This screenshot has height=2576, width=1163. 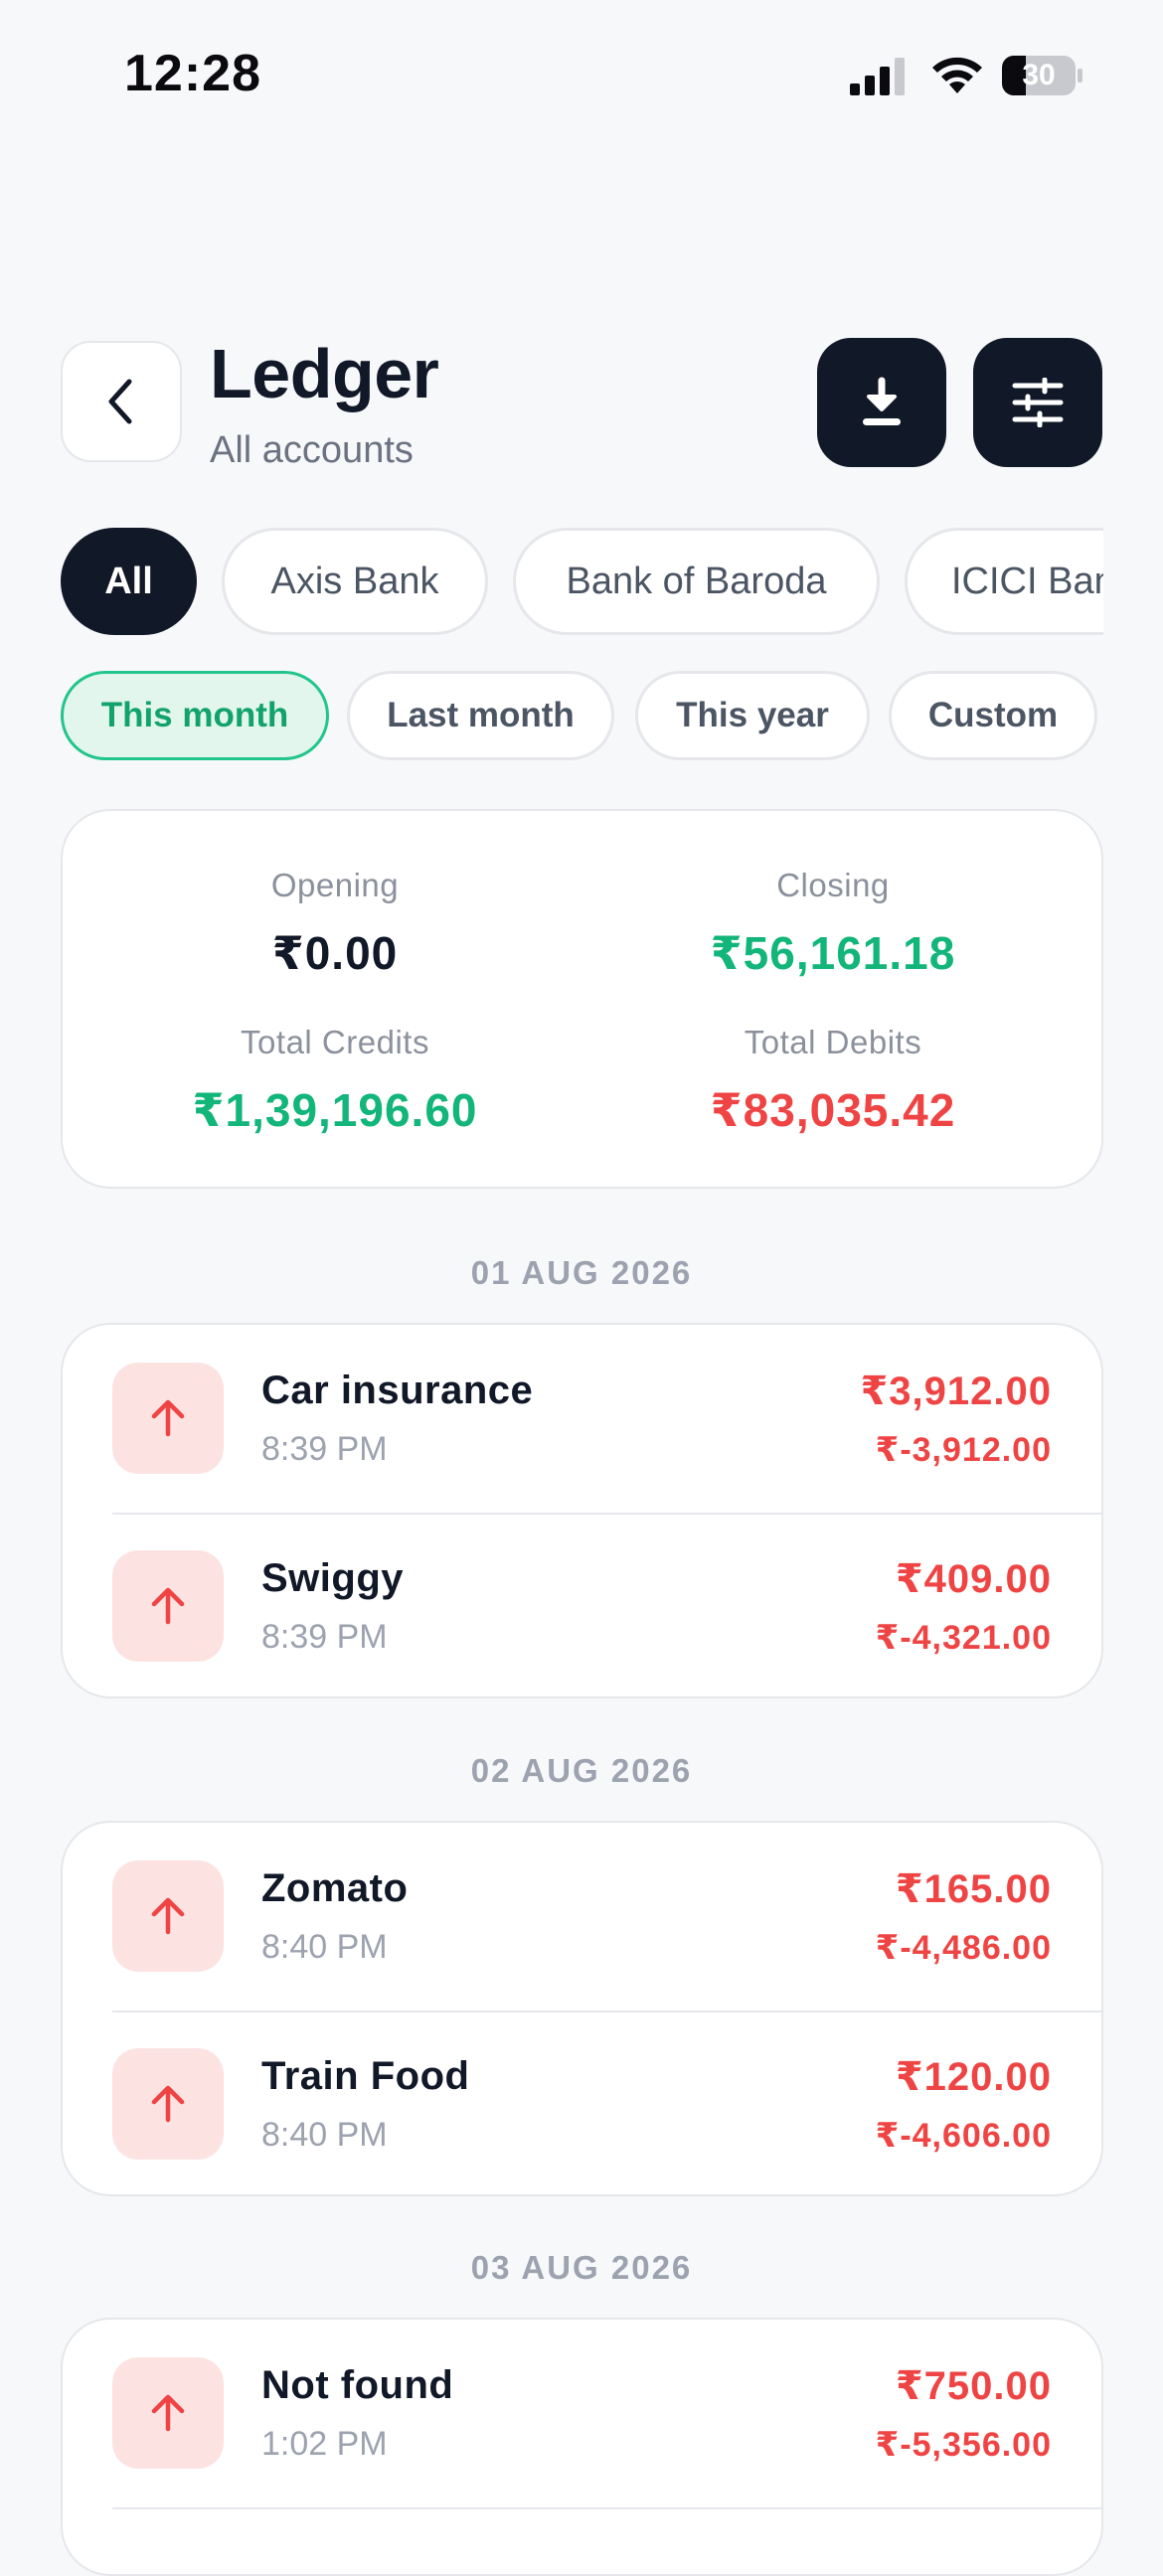 What do you see at coordinates (397, 1390) in the screenshot?
I see `transaction-name: Car insurance` at bounding box center [397, 1390].